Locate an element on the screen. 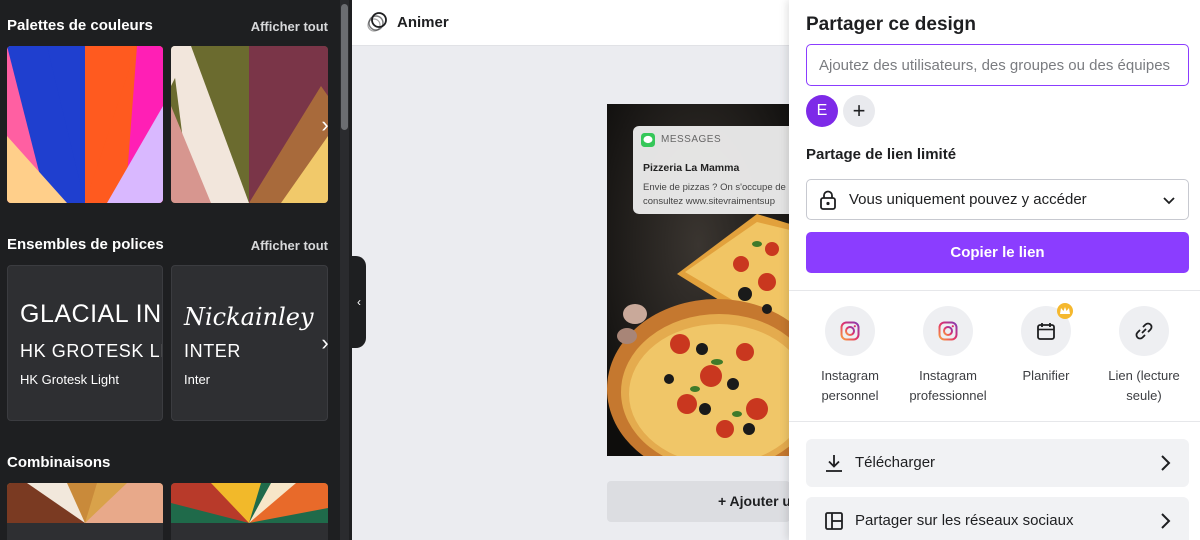  animate-button: Animer is located at coordinates (407, 22).